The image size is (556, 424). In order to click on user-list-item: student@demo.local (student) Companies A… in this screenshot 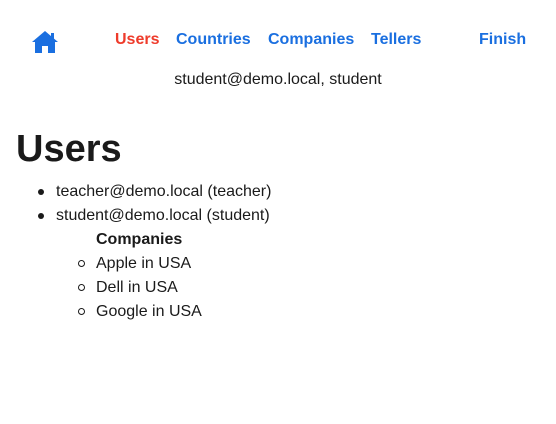, I will do `click(154, 264)`.